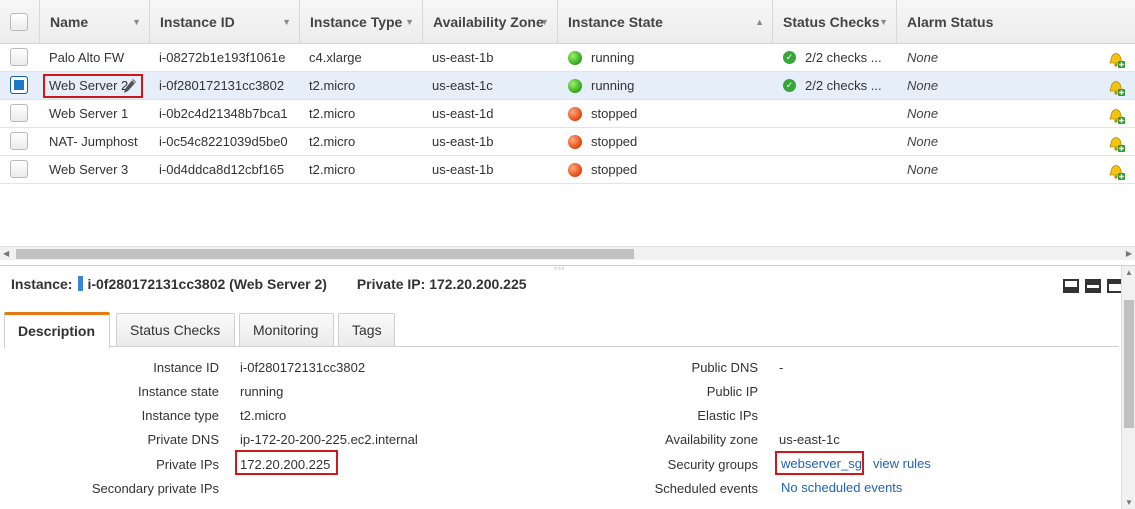 This screenshot has width=1135, height=509. Describe the element at coordinates (809, 439) in the screenshot. I see `field-value: us-east-1c` at that location.